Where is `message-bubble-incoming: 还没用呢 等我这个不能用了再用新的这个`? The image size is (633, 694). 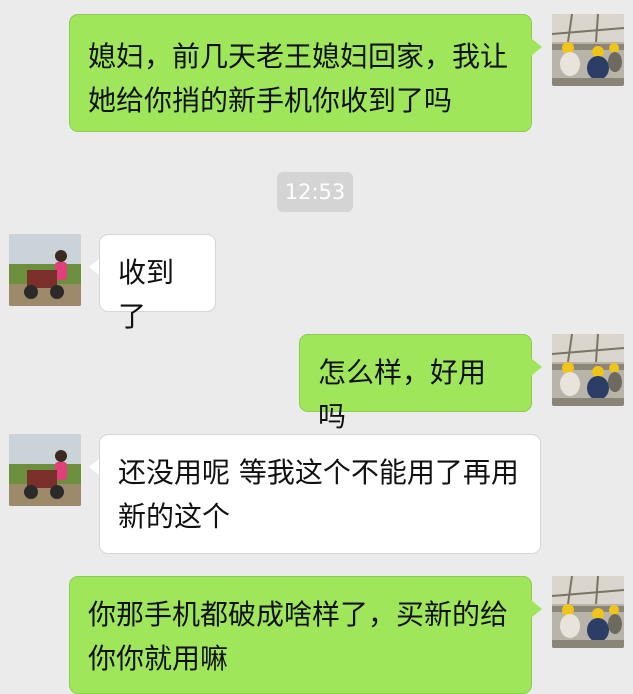
message-bubble-incoming: 还没用呢 等我这个不能用了再用新的这个 is located at coordinates (320, 494).